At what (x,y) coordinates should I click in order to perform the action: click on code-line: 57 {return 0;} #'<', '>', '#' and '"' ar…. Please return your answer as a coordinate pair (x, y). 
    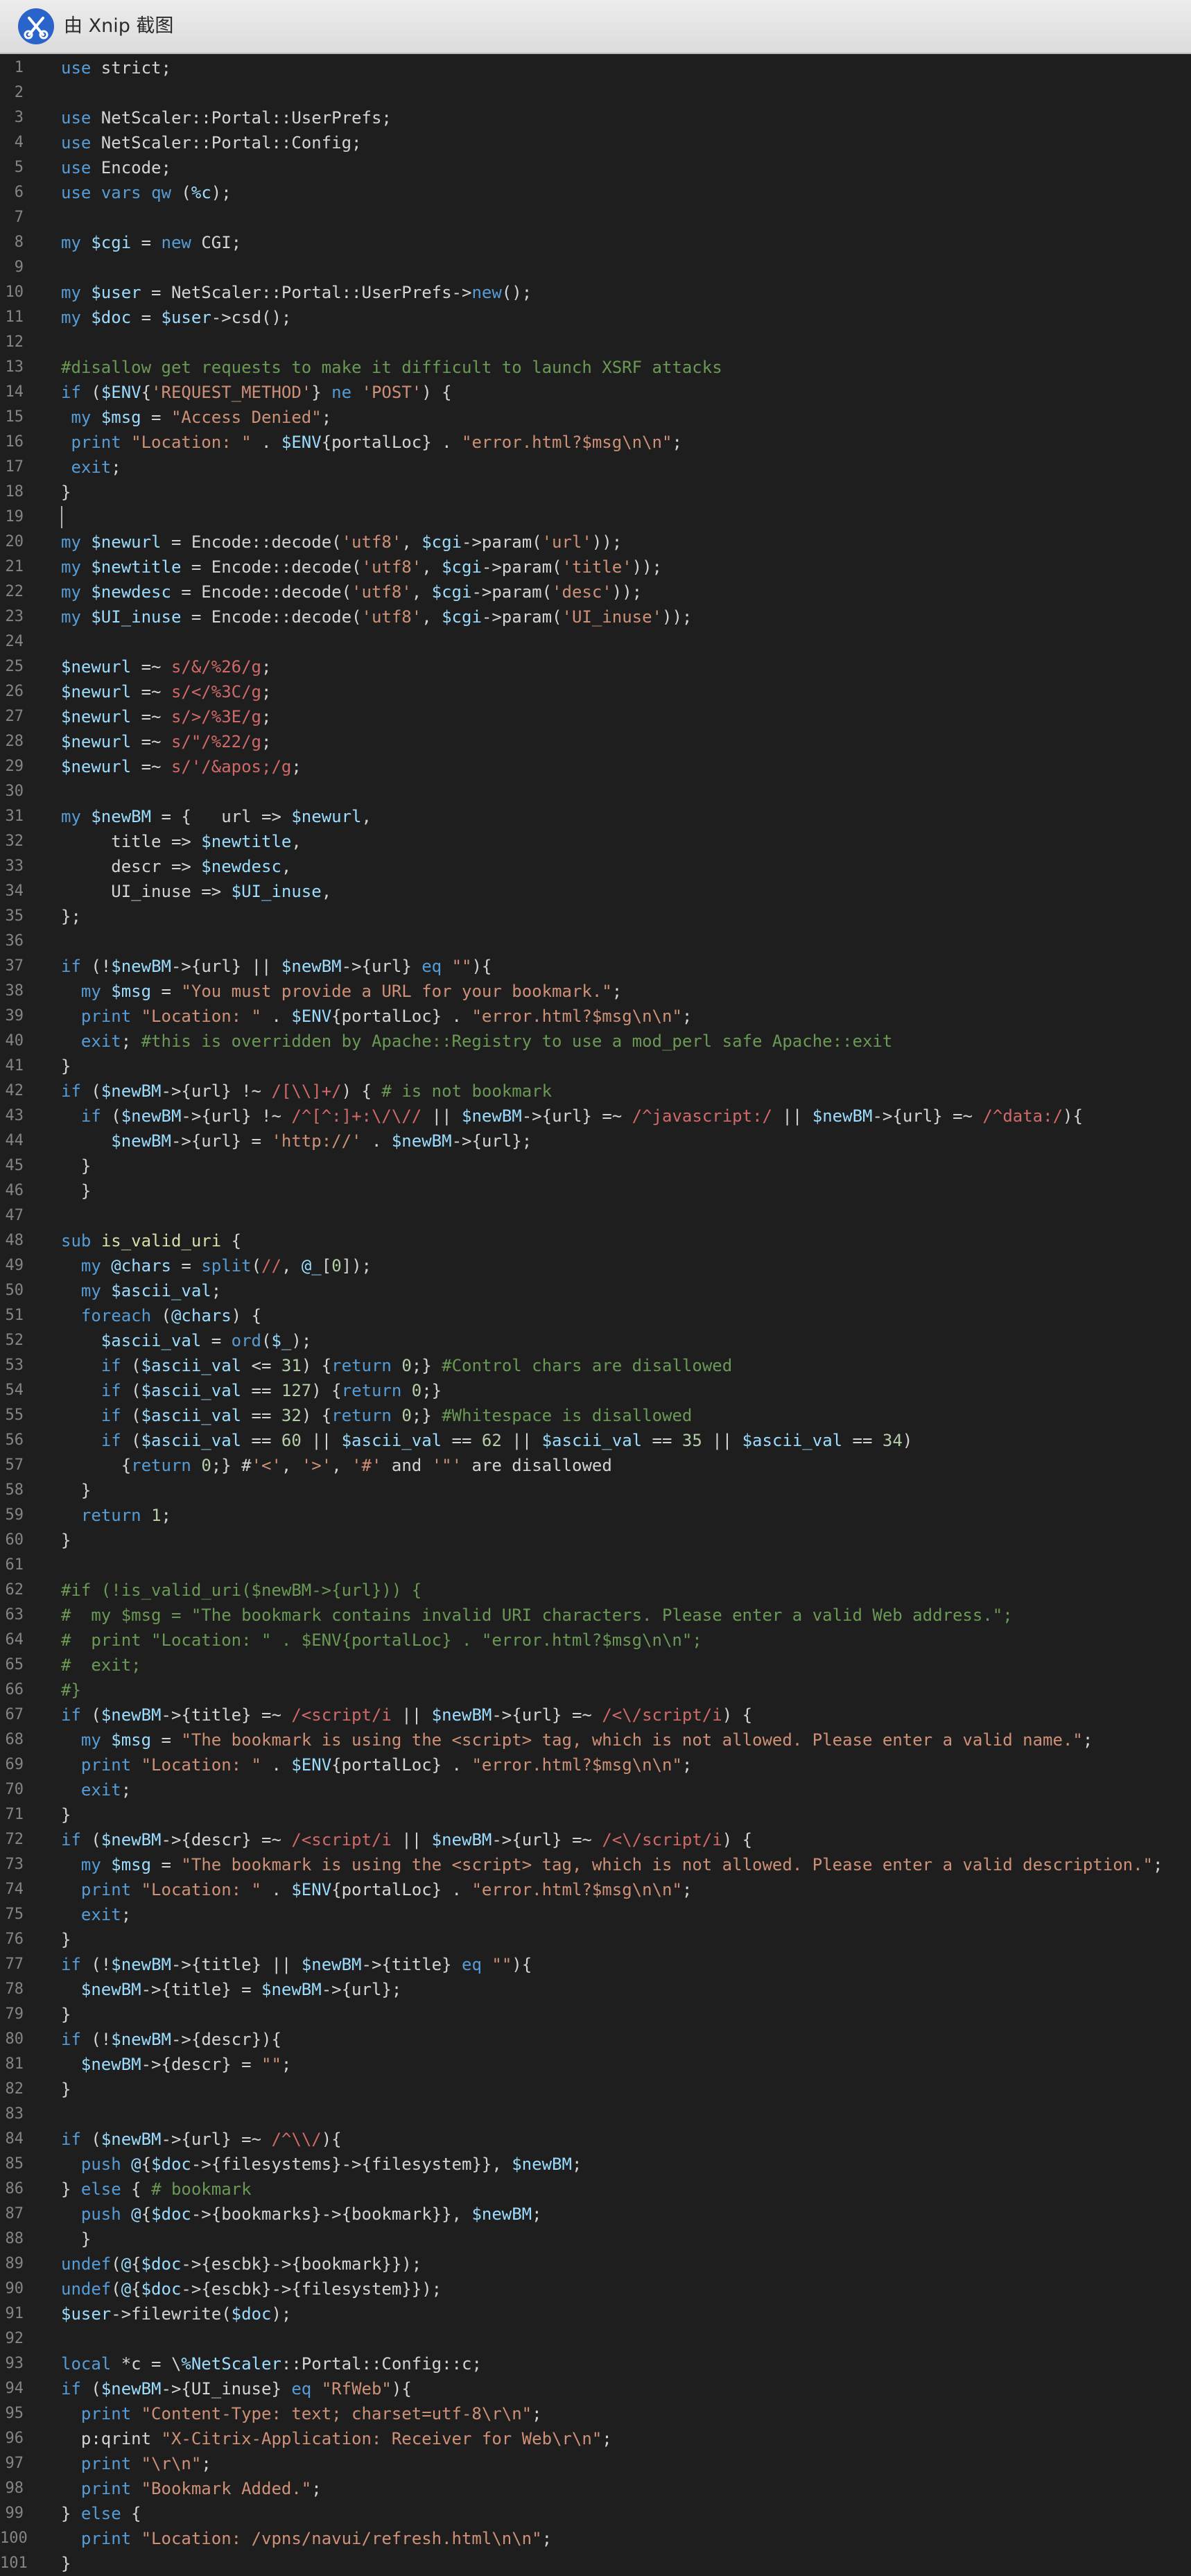
    Looking at the image, I should click on (595, 1465).